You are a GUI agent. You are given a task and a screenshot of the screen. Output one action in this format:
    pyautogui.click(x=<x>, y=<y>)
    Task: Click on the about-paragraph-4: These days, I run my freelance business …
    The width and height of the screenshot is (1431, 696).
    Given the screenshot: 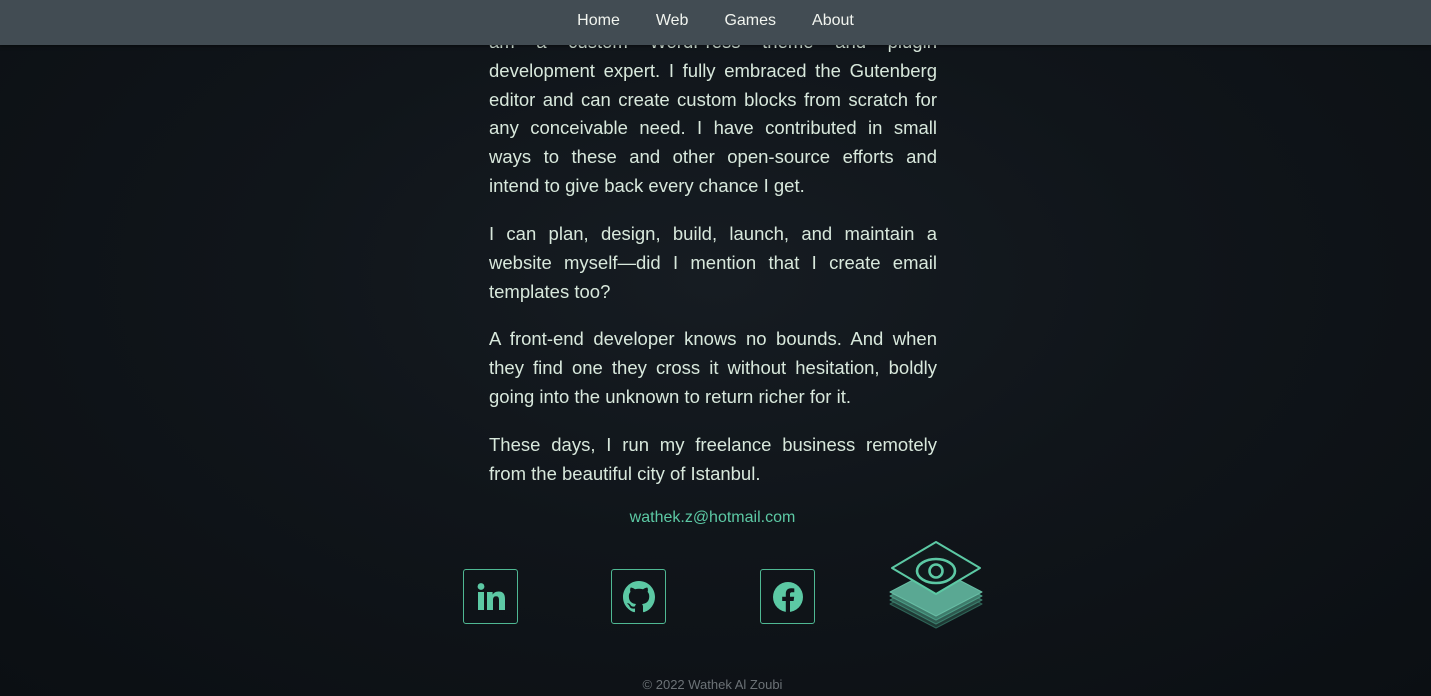 What is the action you would take?
    pyautogui.click(x=713, y=458)
    